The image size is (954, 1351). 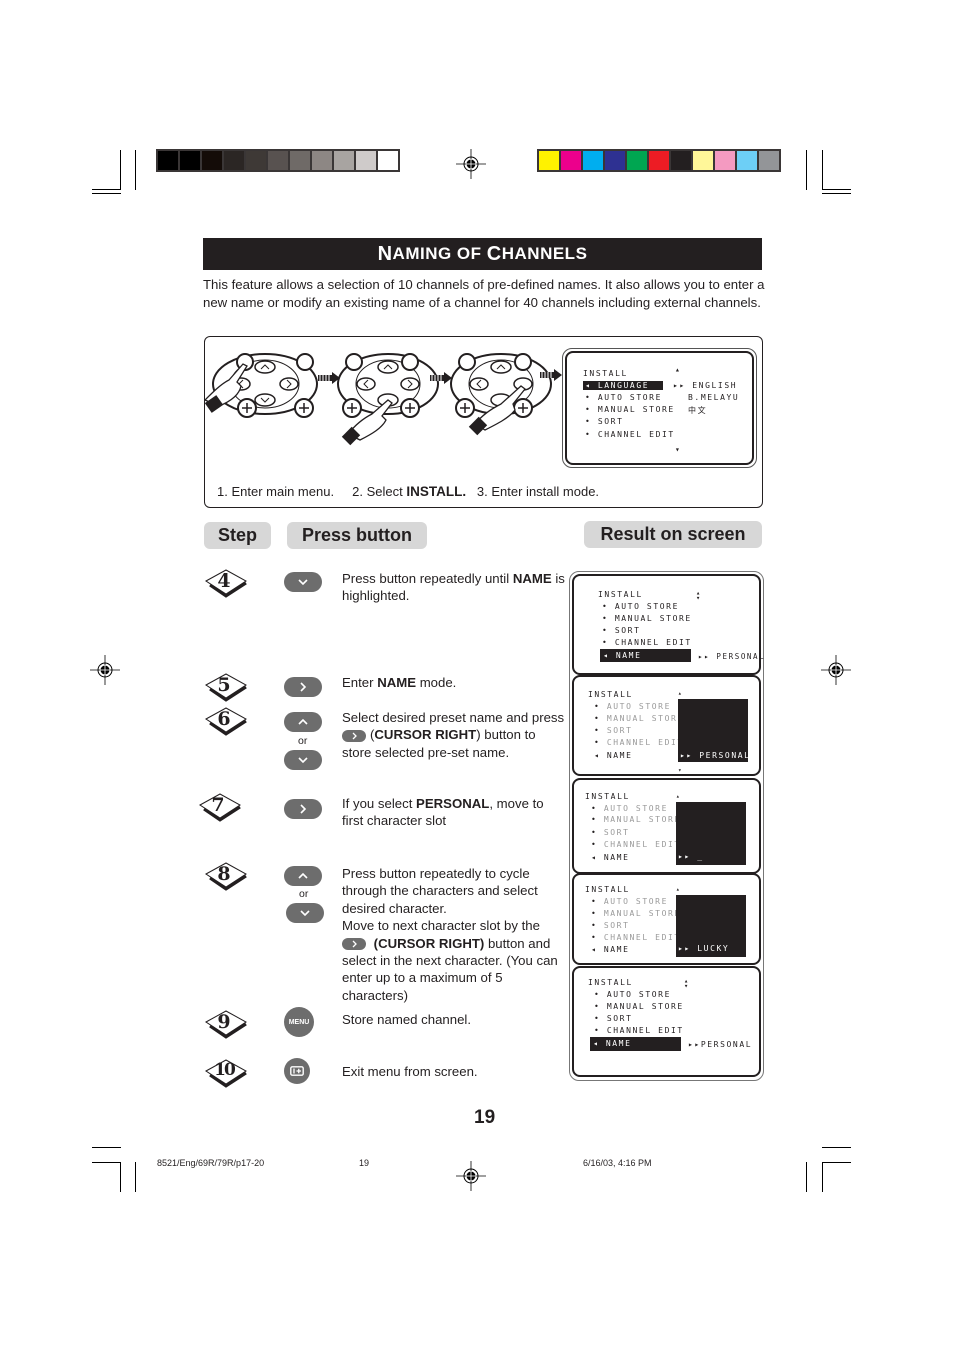 I want to click on step-number-text: 8, so click(x=224, y=874).